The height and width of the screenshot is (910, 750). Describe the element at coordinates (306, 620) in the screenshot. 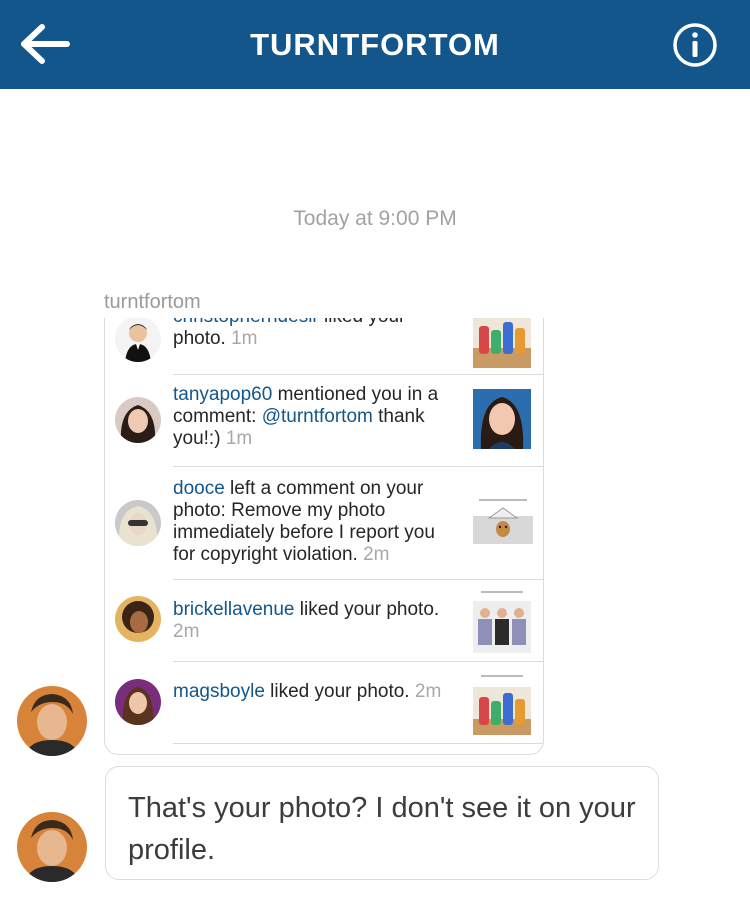

I see `notification-text: brickellavenue liked your photo. 2m` at that location.